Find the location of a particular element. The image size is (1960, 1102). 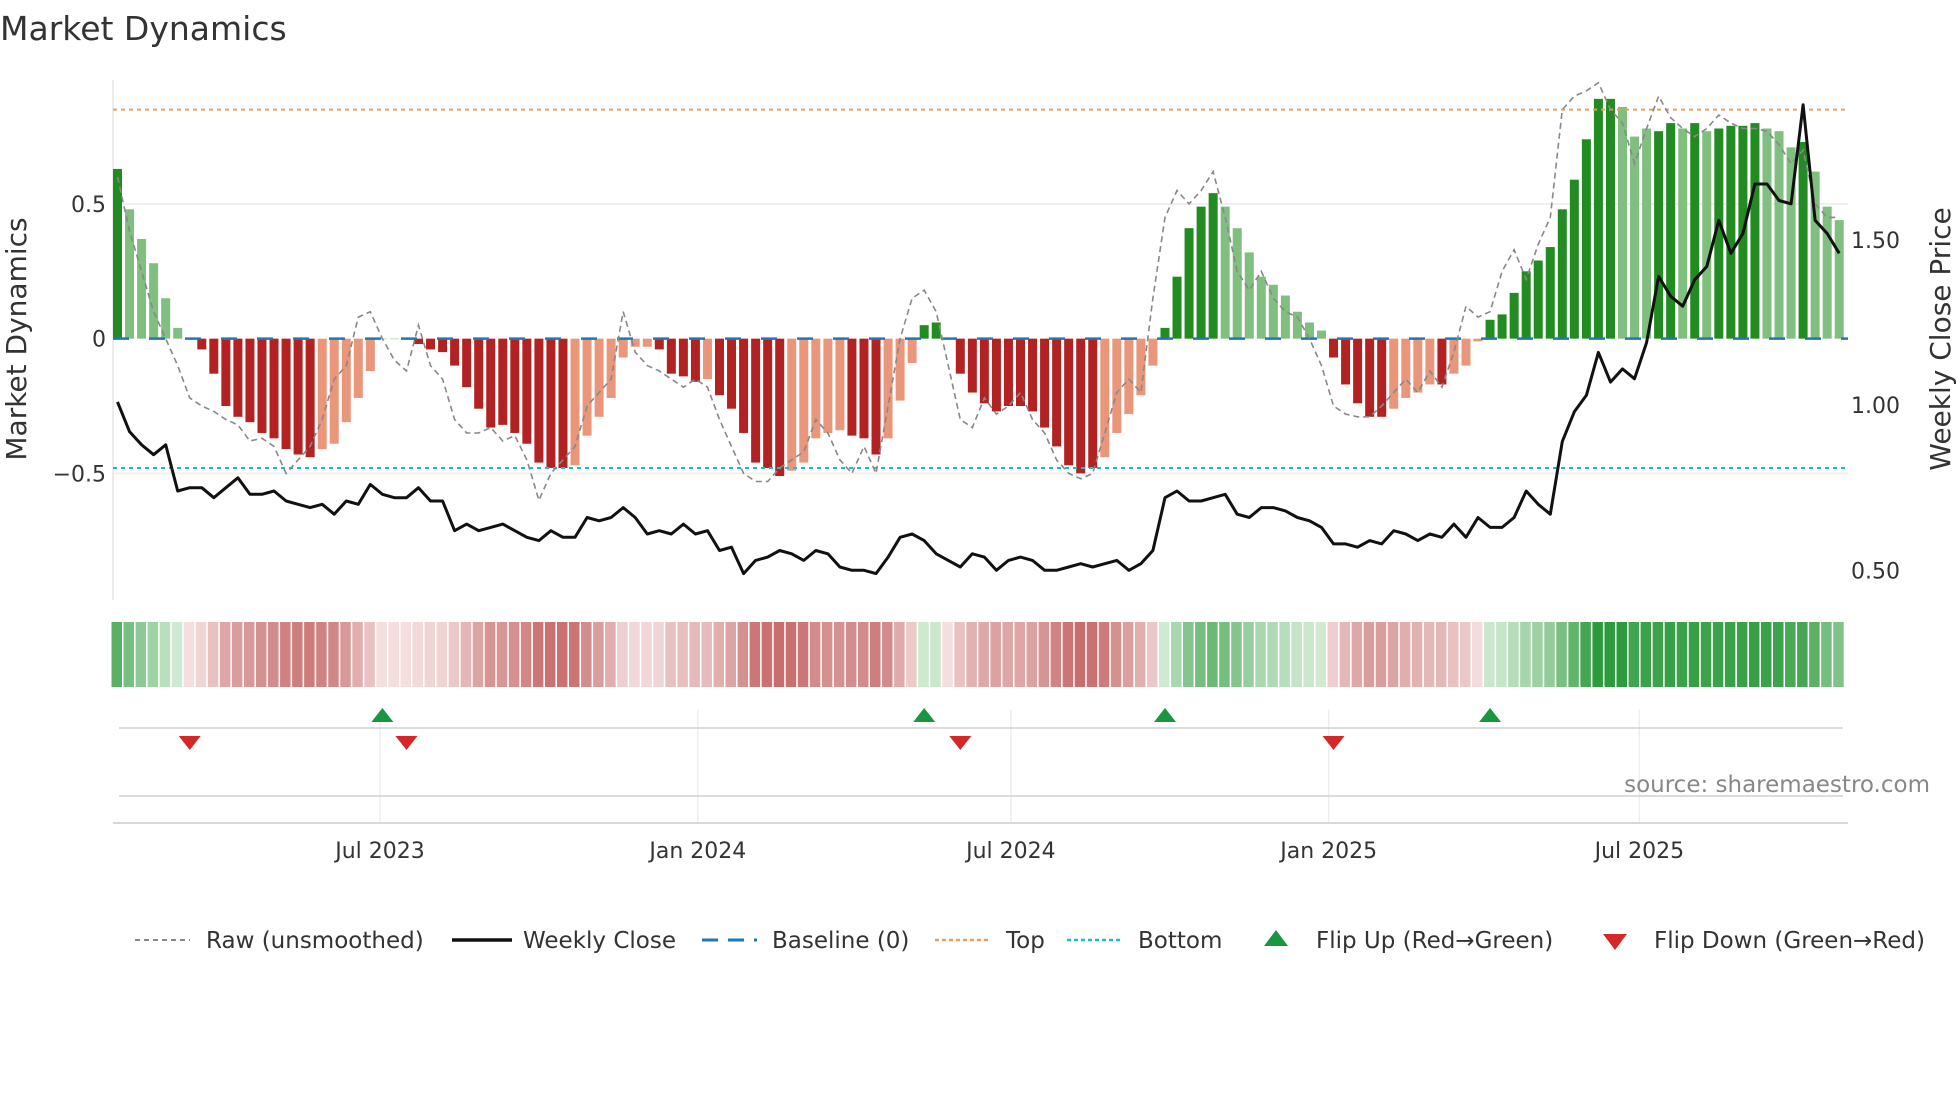

flip-up-marker is located at coordinates (382, 715).